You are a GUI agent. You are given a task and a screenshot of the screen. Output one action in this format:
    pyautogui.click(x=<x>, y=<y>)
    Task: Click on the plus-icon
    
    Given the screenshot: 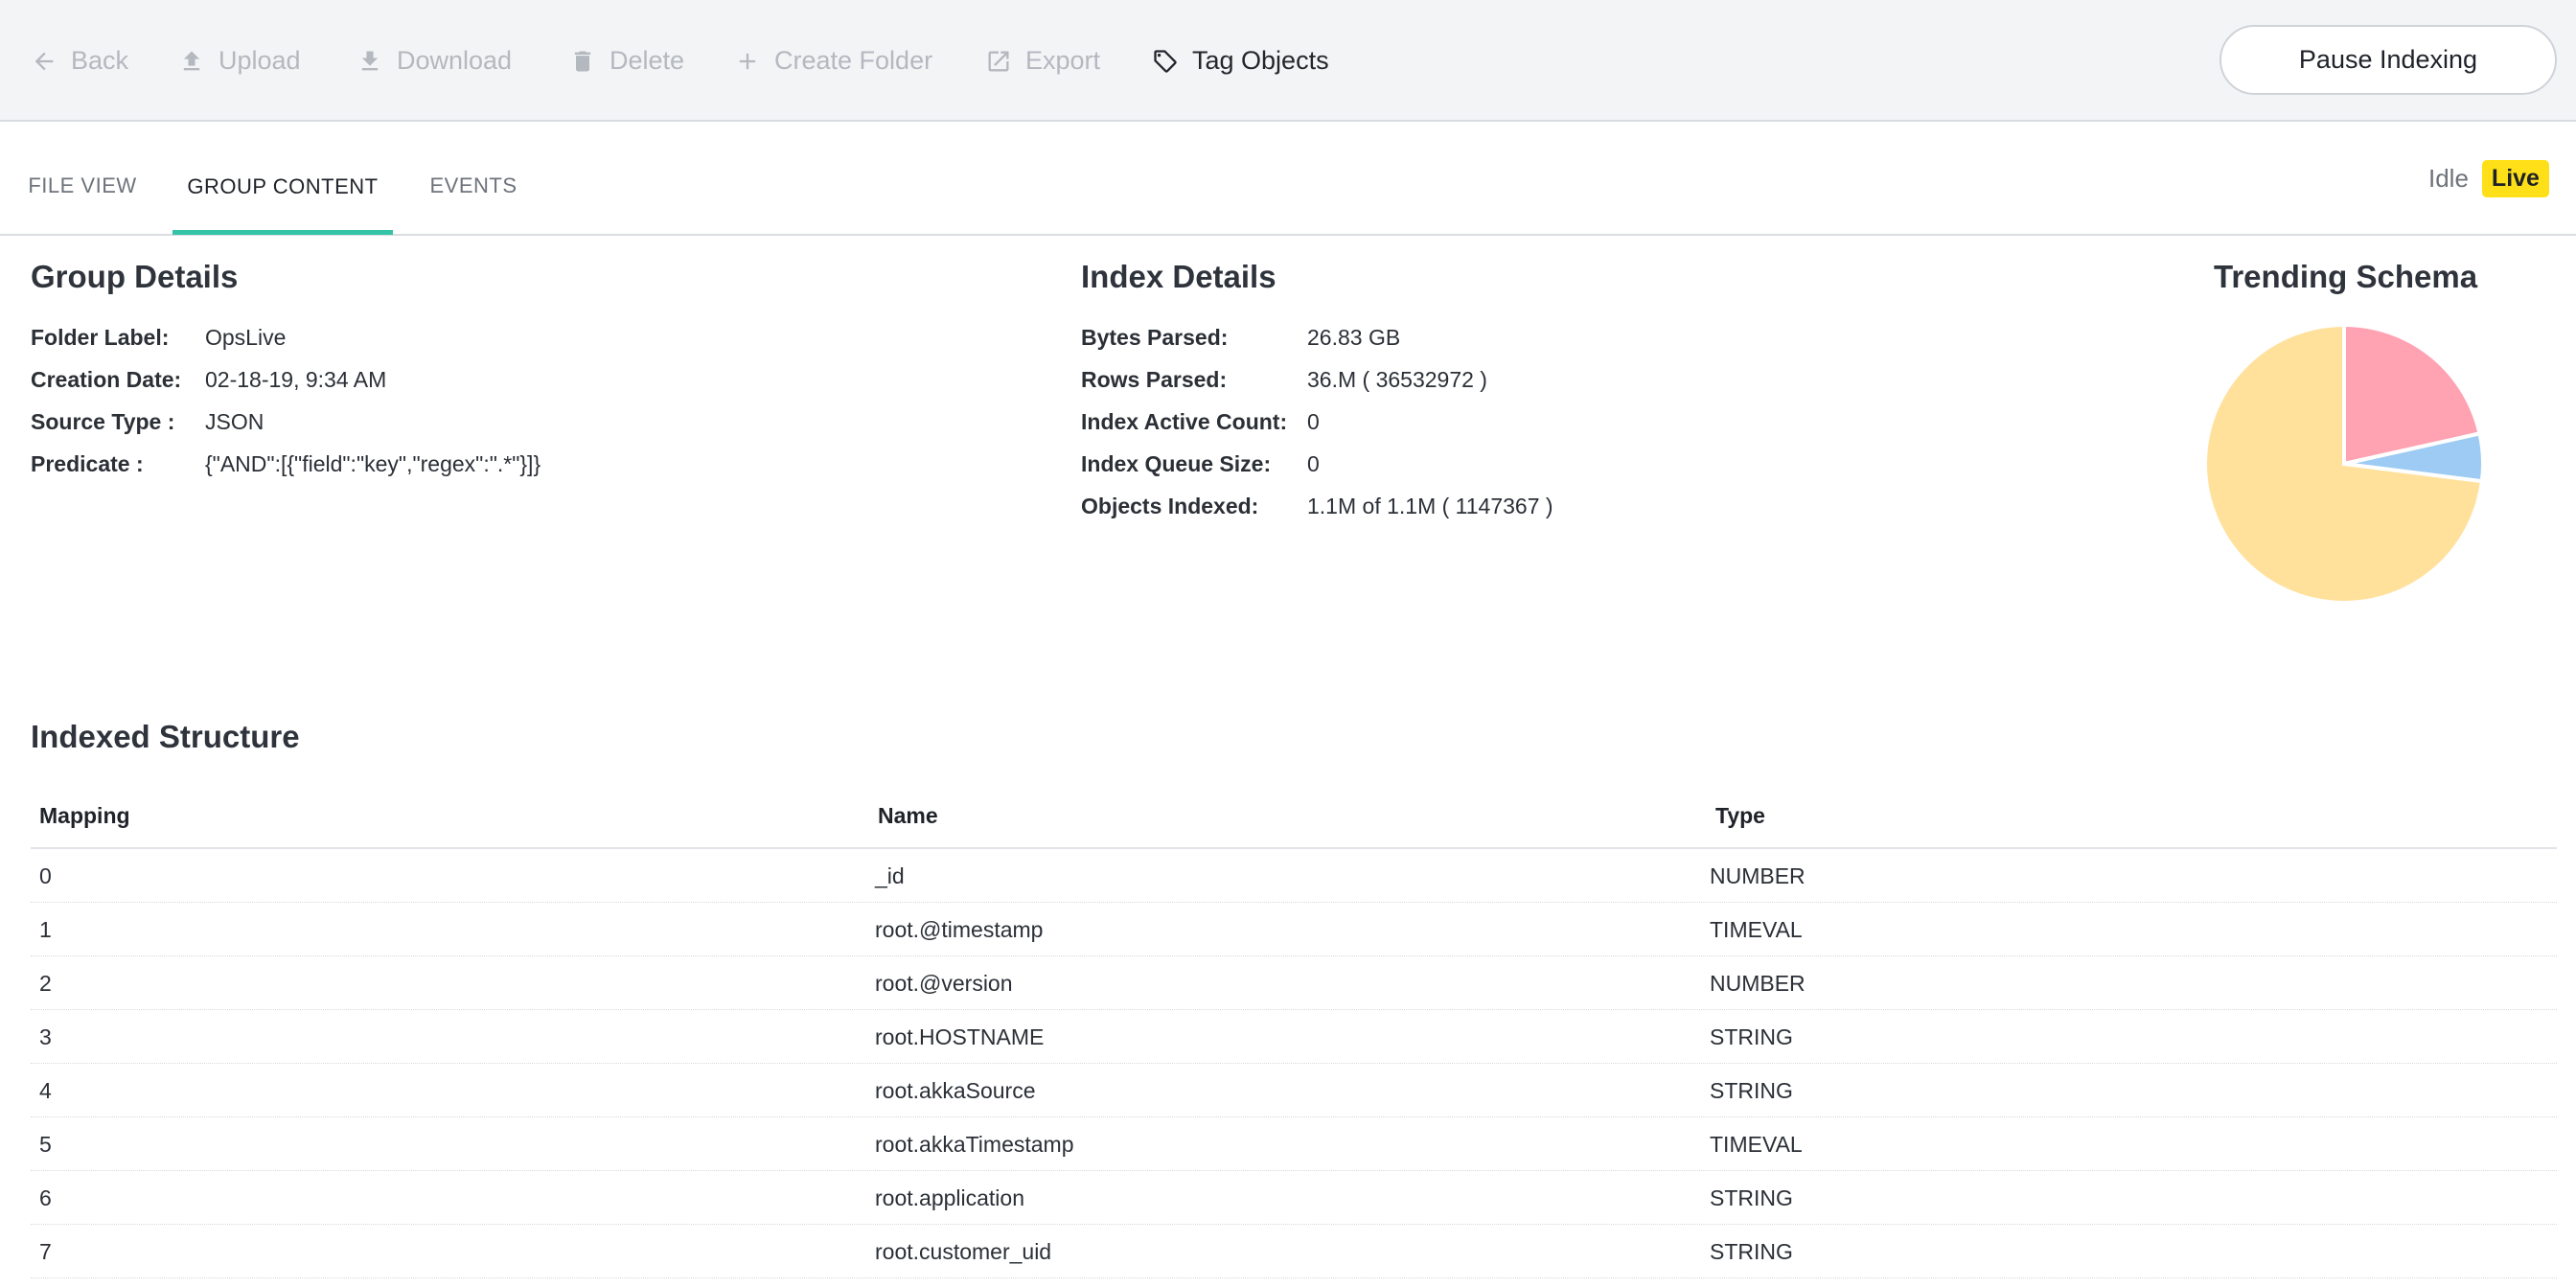 What is the action you would take?
    pyautogui.click(x=747, y=61)
    